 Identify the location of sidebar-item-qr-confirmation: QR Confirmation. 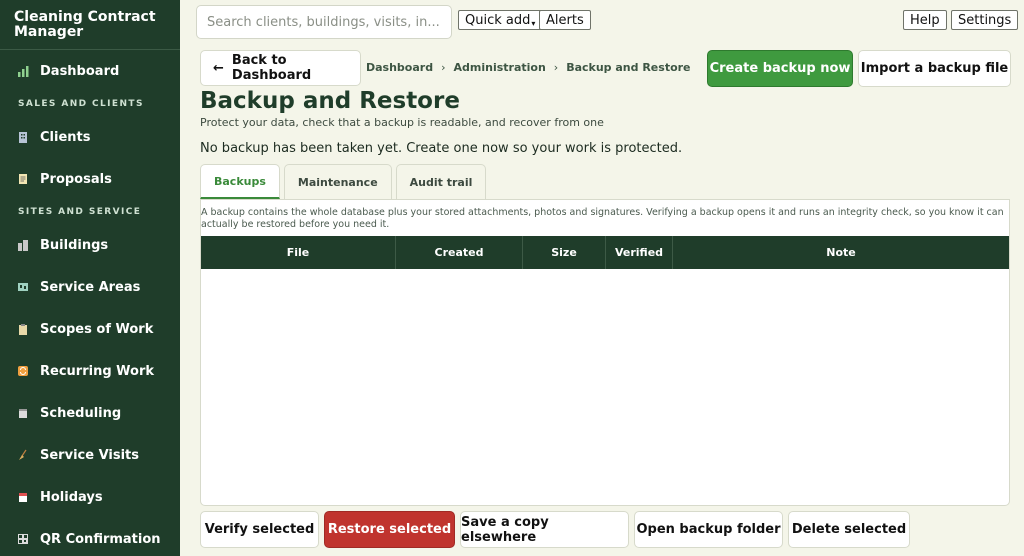
(90, 537).